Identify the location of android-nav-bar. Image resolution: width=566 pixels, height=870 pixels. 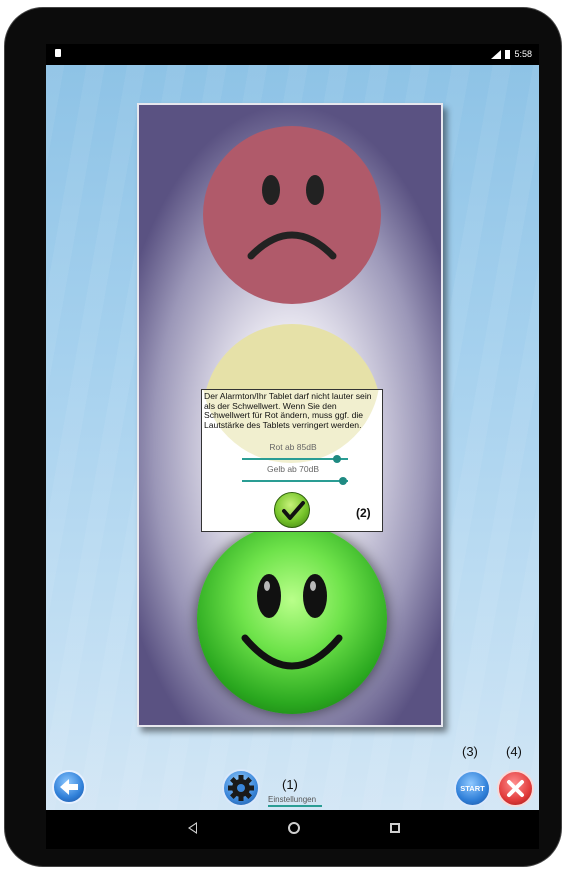
(292, 829).